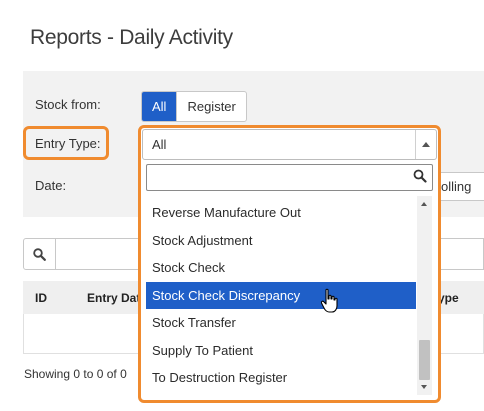 This screenshot has height=411, width=484. Describe the element at coordinates (68, 143) in the screenshot. I see `entry-type-label: Entry Type:` at that location.